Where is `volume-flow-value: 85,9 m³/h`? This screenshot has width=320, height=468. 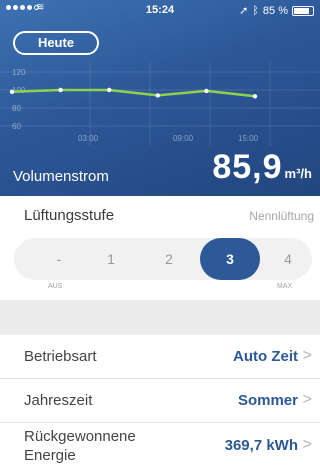 volume-flow-value: 85,9 m³/h is located at coordinates (262, 167).